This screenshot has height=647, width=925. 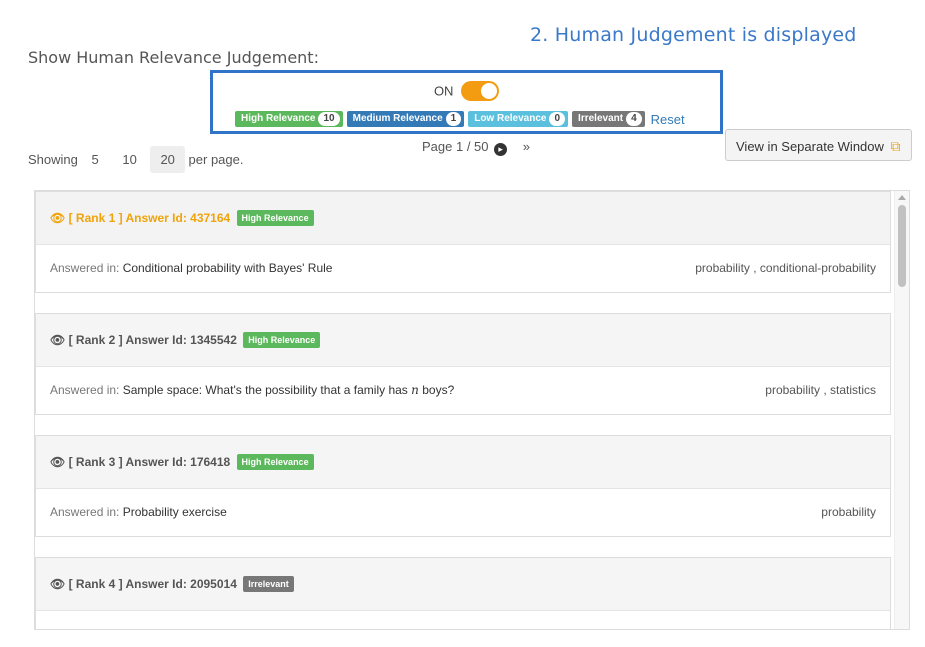 I want to click on question-tags: probability , statistics, so click(x=820, y=390).